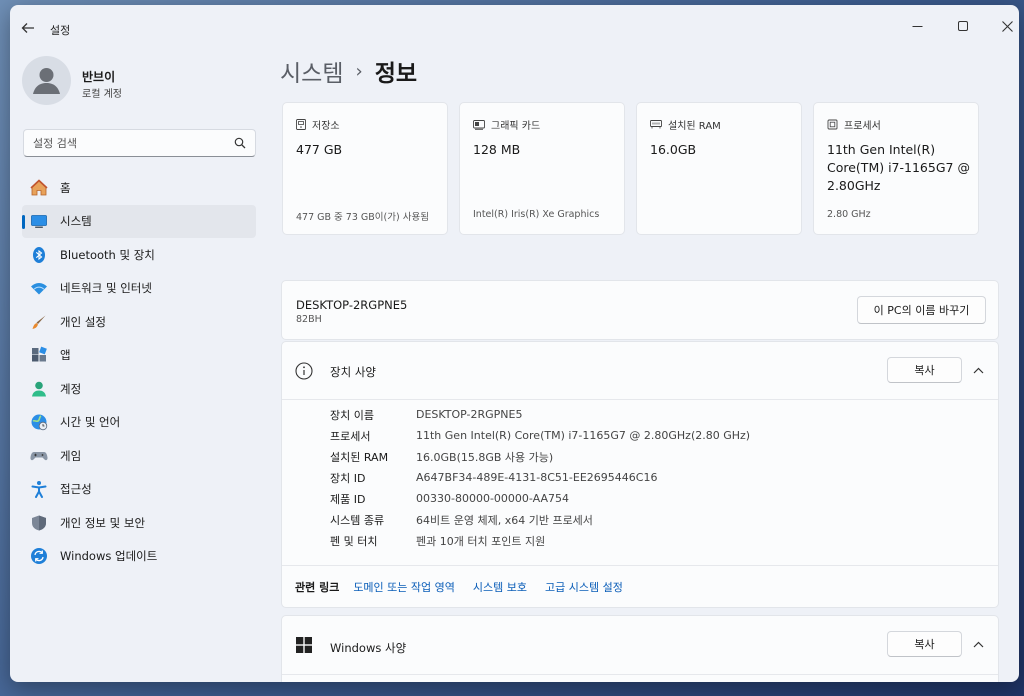  What do you see at coordinates (584, 587) in the screenshot?
I see `advanced-system-settings-link: 고급 시스템 설정` at bounding box center [584, 587].